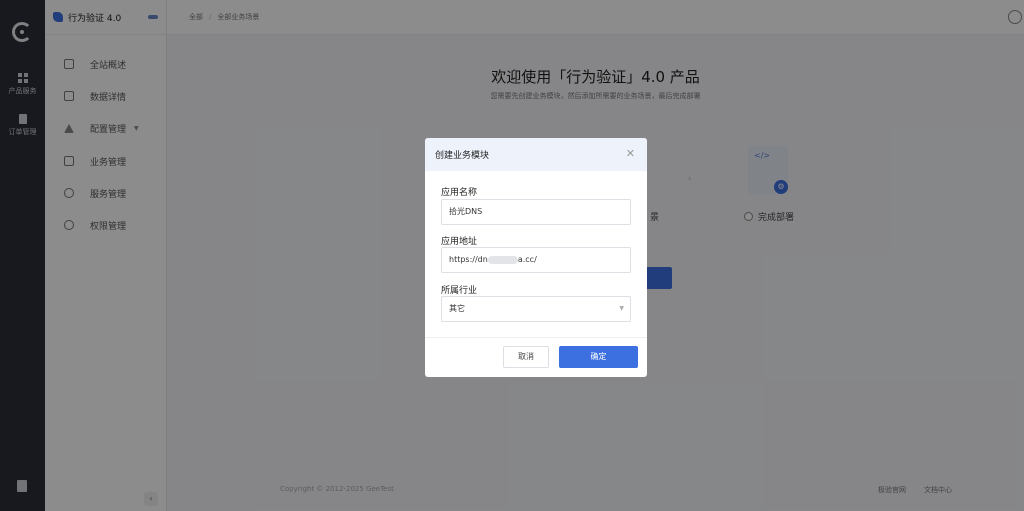 Image resolution: width=1024 pixels, height=511 pixels. Describe the element at coordinates (459, 291) in the screenshot. I see `industry-label: 所属行业` at that location.